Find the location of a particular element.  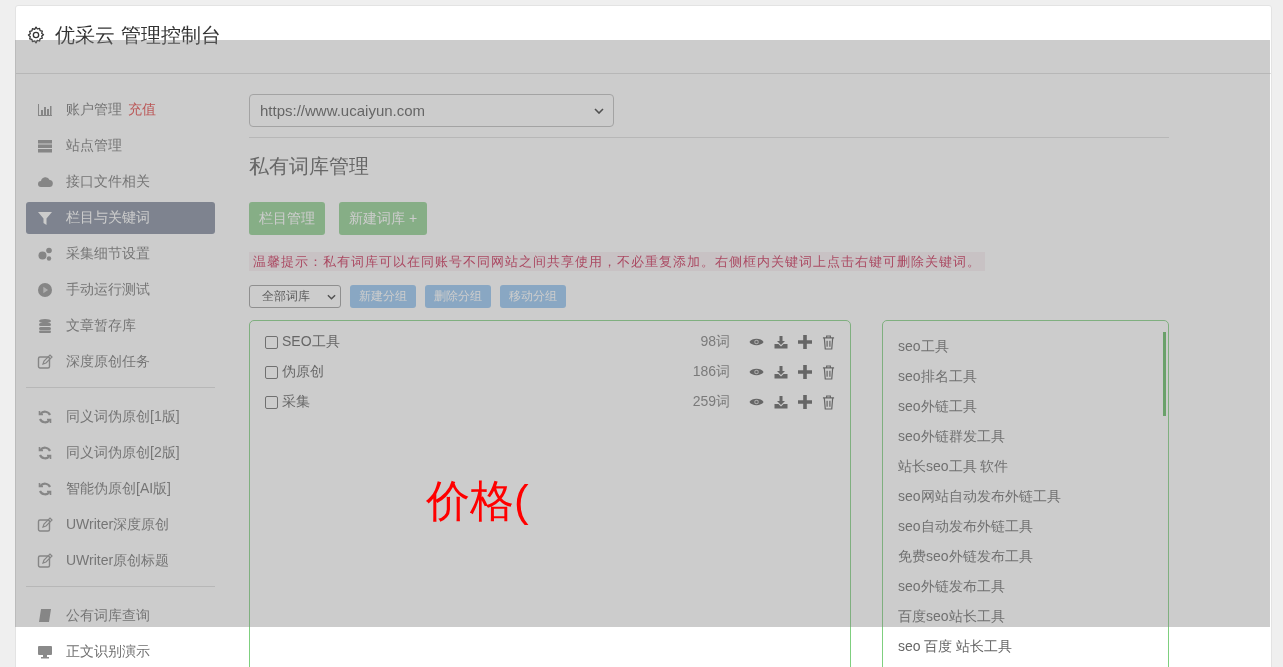

library-name: 采集 is located at coordinates (296, 402).